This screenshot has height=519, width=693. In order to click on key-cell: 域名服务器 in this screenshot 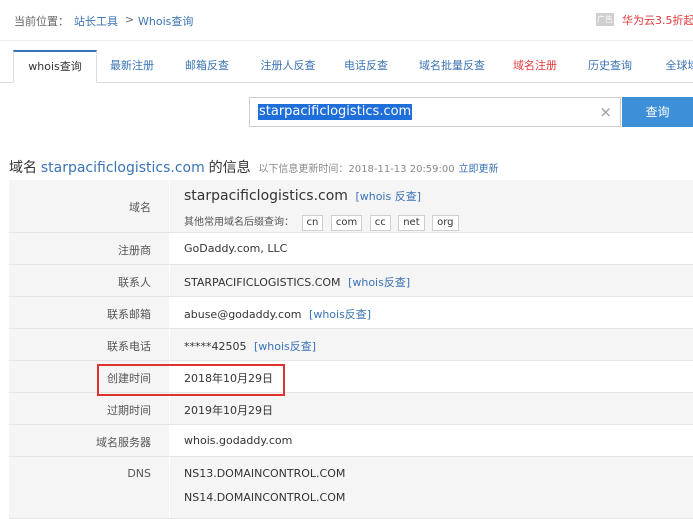, I will do `click(89, 440)`.